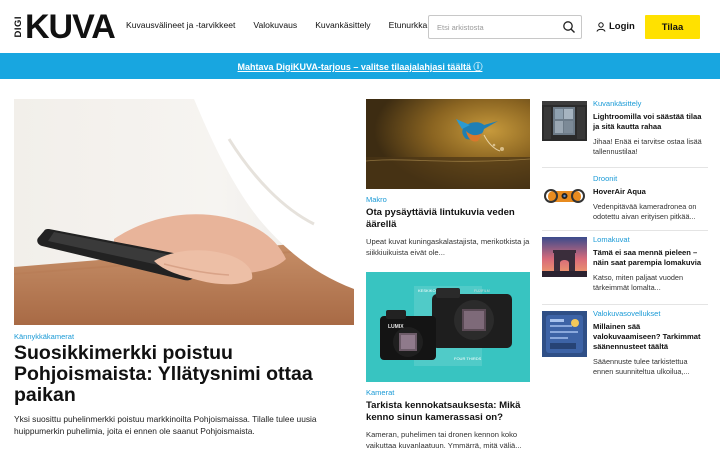 The image size is (720, 451). I want to click on side-title: HoverAir Aqua, so click(650, 192).